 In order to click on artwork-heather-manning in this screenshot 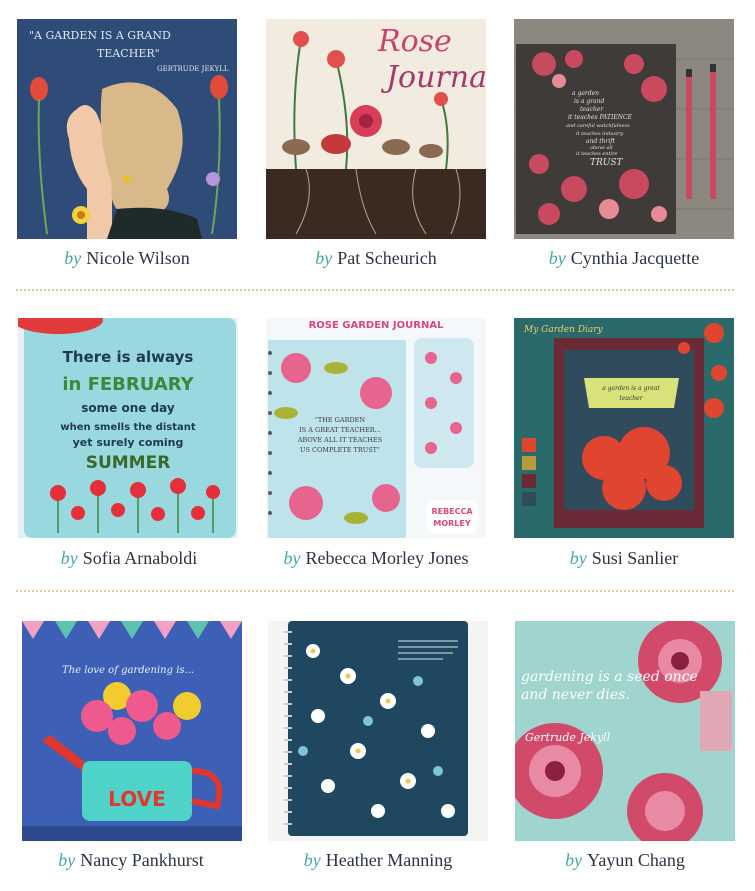, I will do `click(378, 731)`.